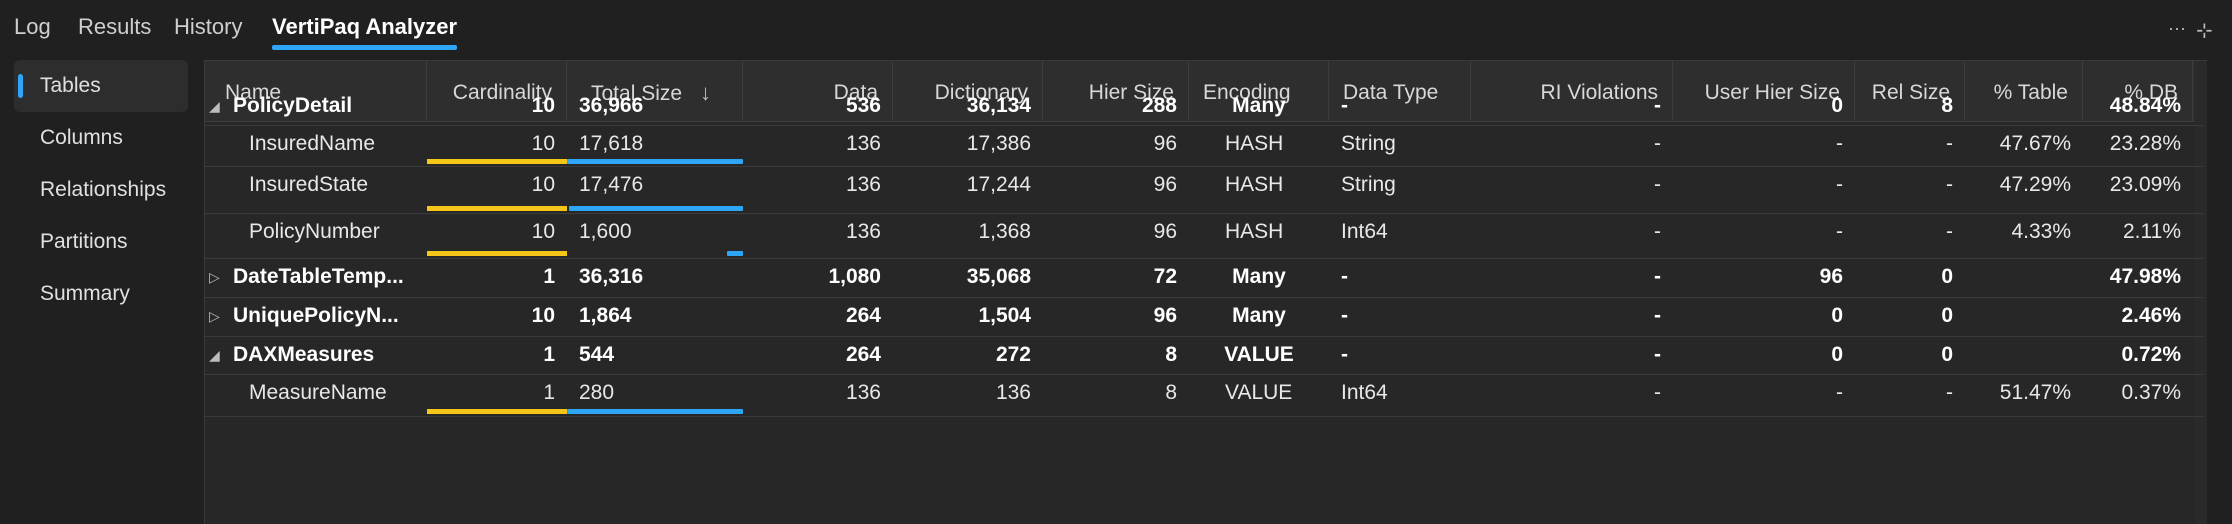 This screenshot has height=524, width=2232. What do you see at coordinates (1004, 315) in the screenshot?
I see `cell-dictionary: 1,504` at bounding box center [1004, 315].